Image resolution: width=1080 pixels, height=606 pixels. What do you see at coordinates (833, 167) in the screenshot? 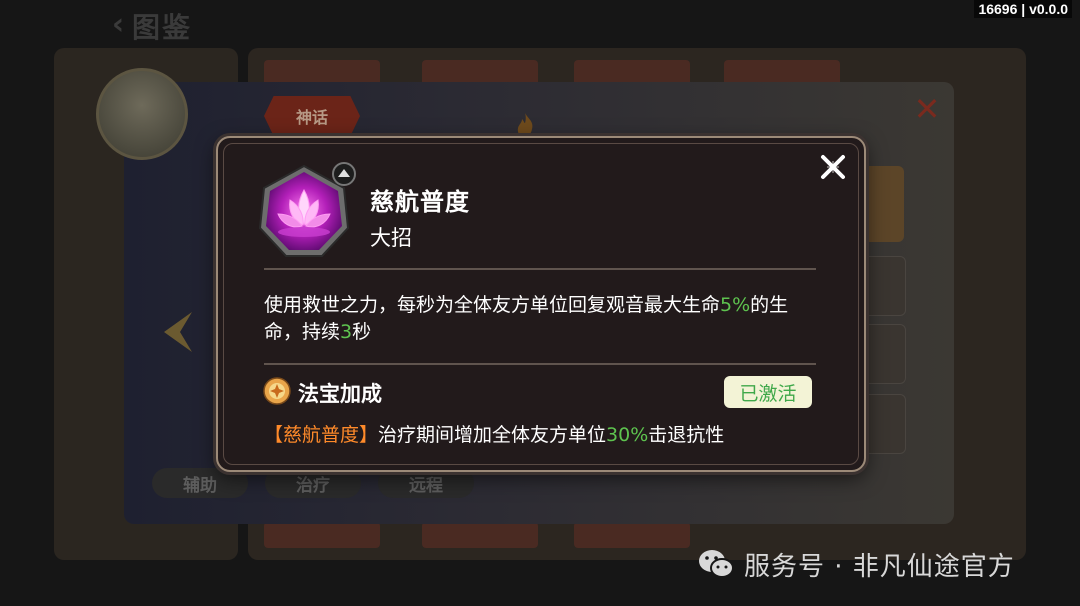
I see `close-icon` at bounding box center [833, 167].